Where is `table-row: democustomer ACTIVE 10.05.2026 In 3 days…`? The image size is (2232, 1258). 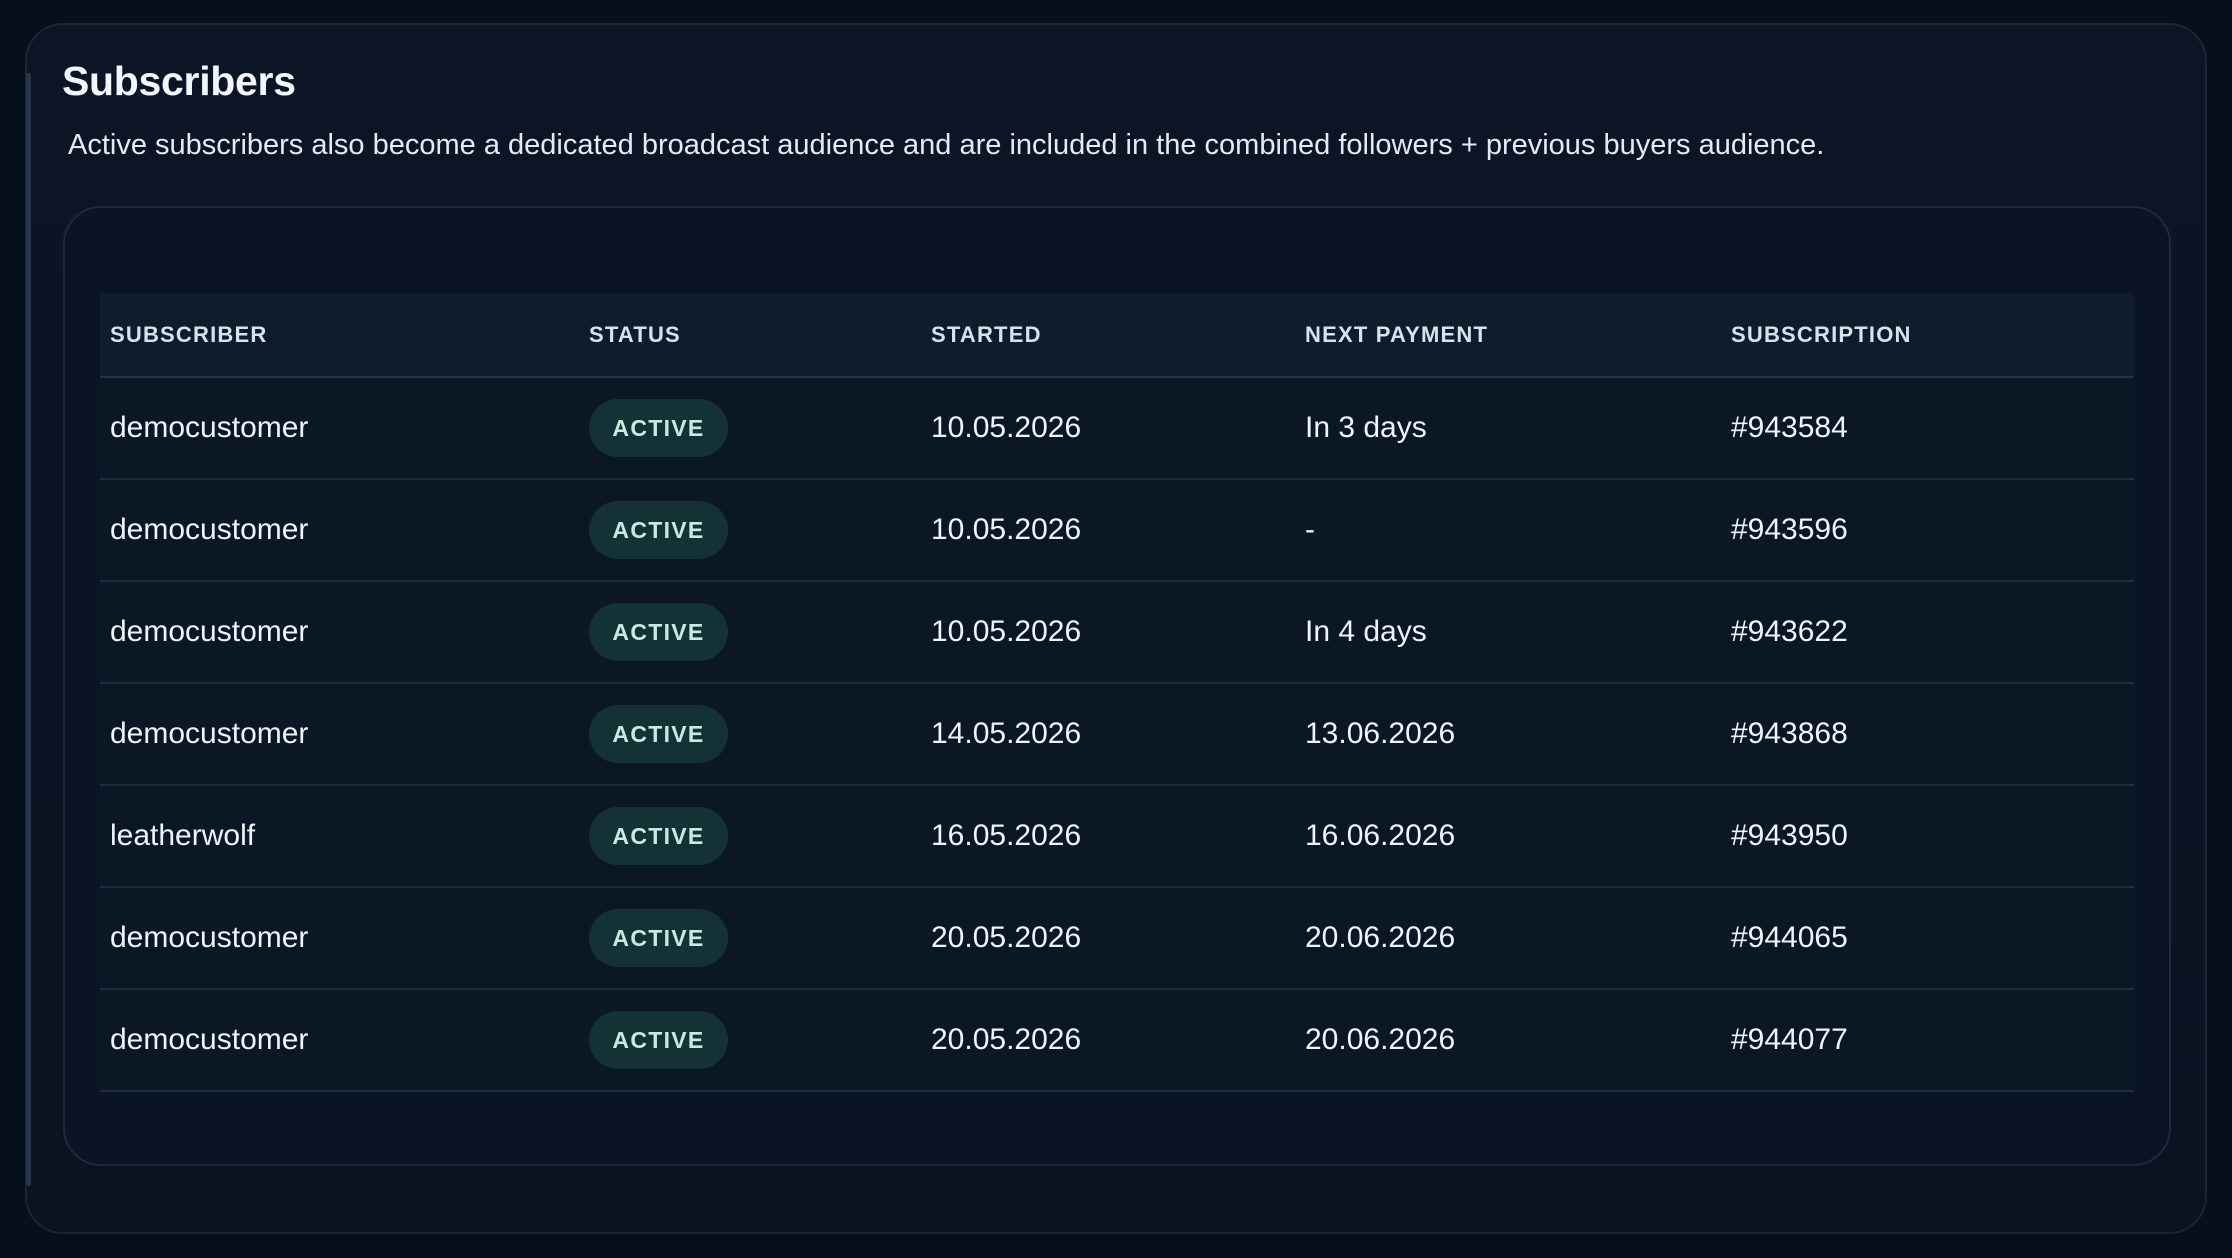
table-row: democustomer ACTIVE 10.05.2026 In 3 days… is located at coordinates (1117, 428).